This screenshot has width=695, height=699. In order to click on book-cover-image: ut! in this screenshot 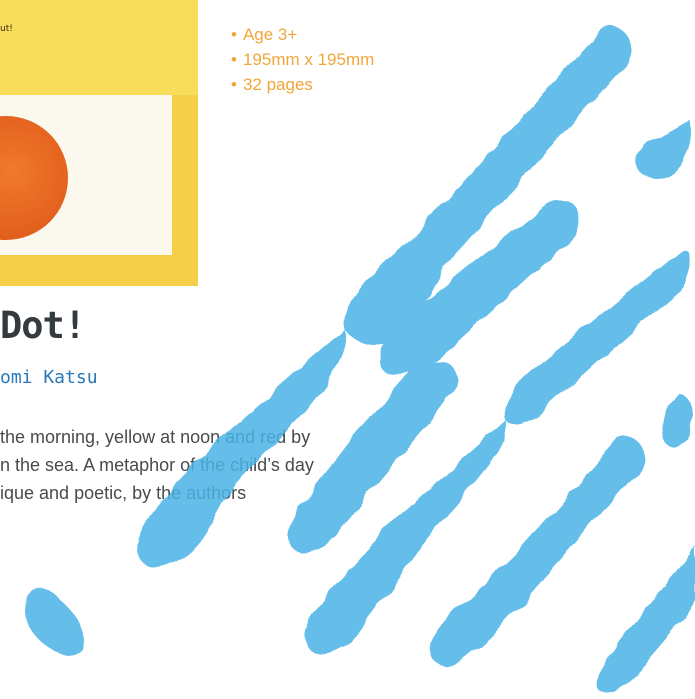, I will do `click(99, 143)`.